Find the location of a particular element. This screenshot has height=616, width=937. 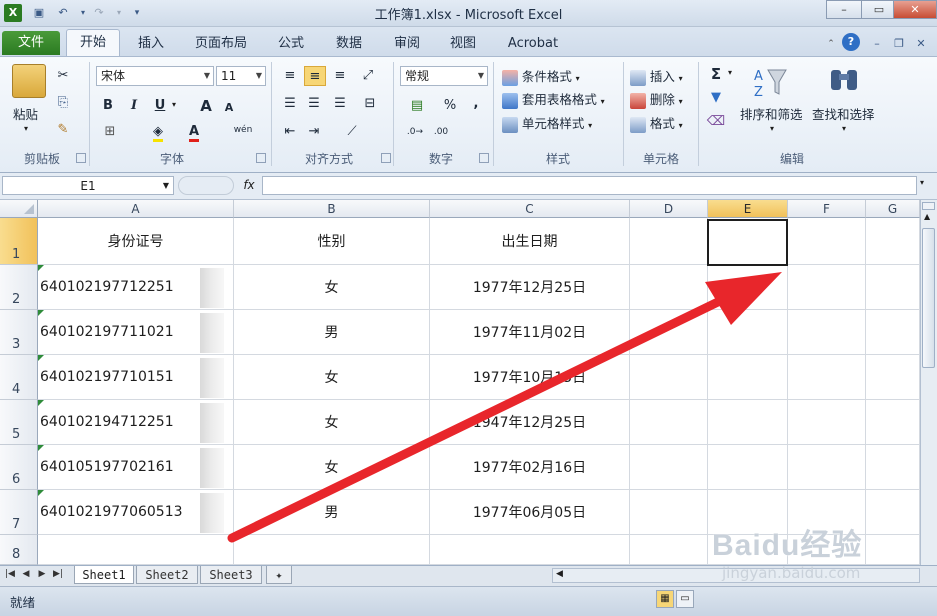

cell-f6 is located at coordinates (827, 467).